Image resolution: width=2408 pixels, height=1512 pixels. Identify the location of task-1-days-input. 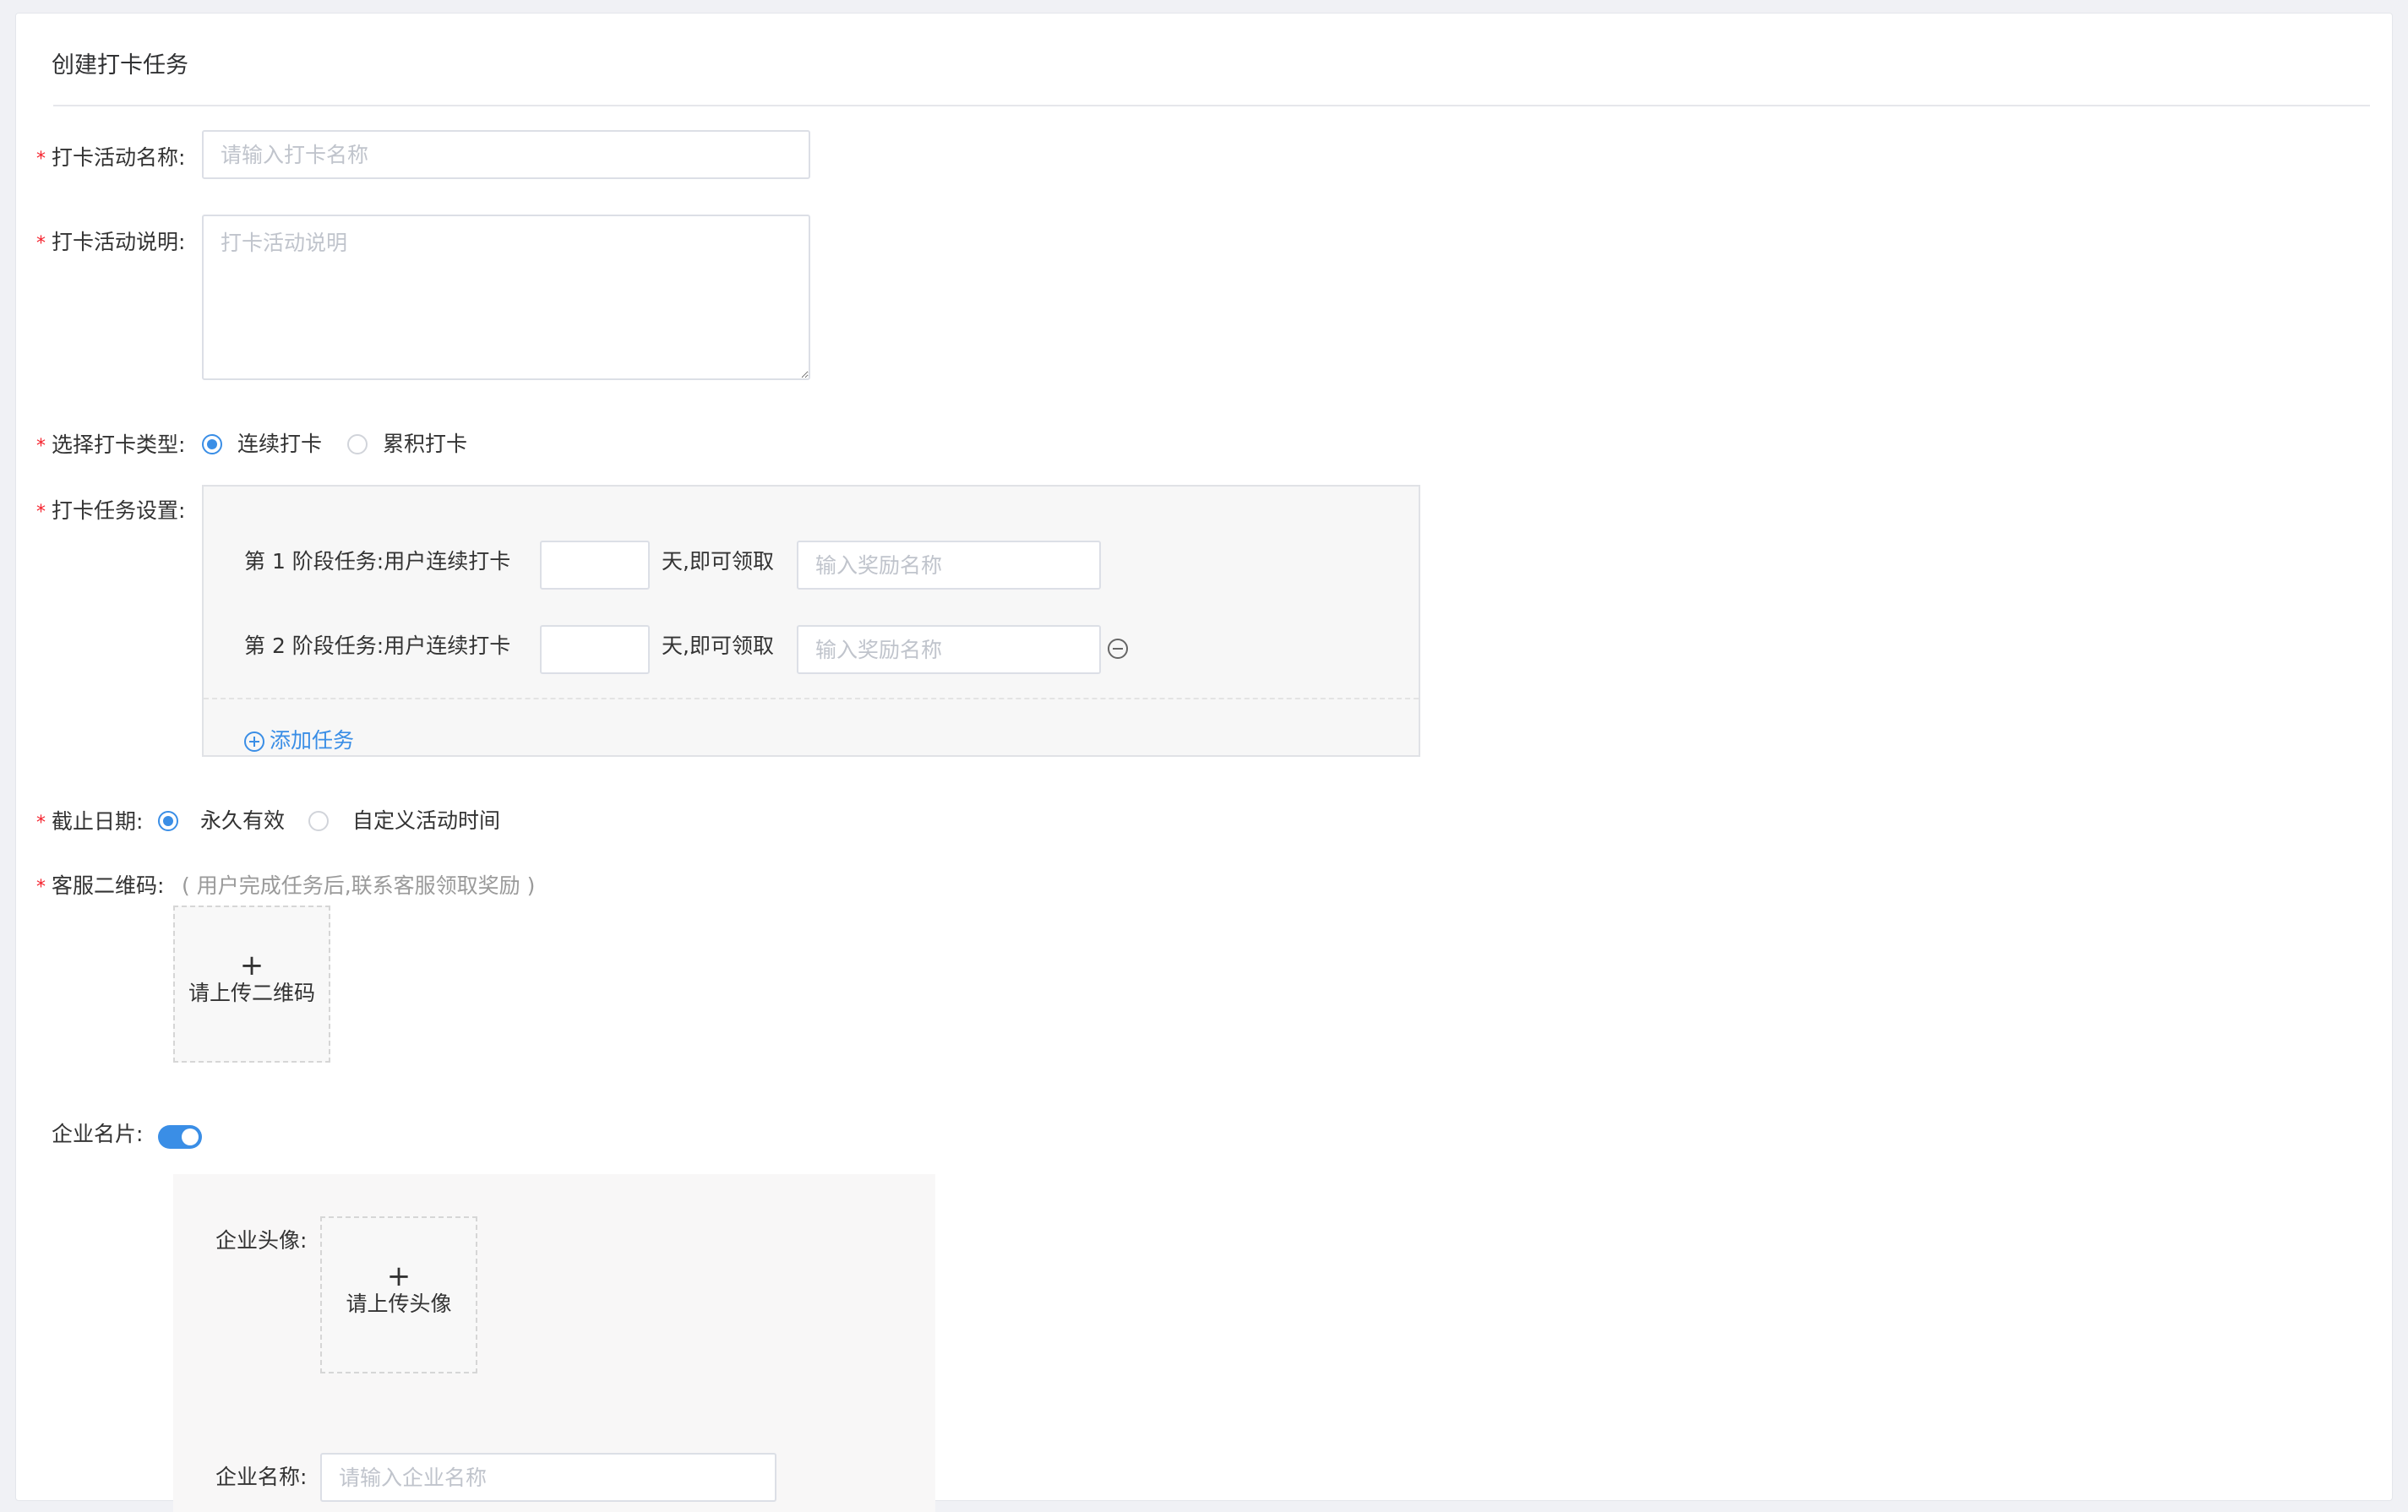
(595, 565).